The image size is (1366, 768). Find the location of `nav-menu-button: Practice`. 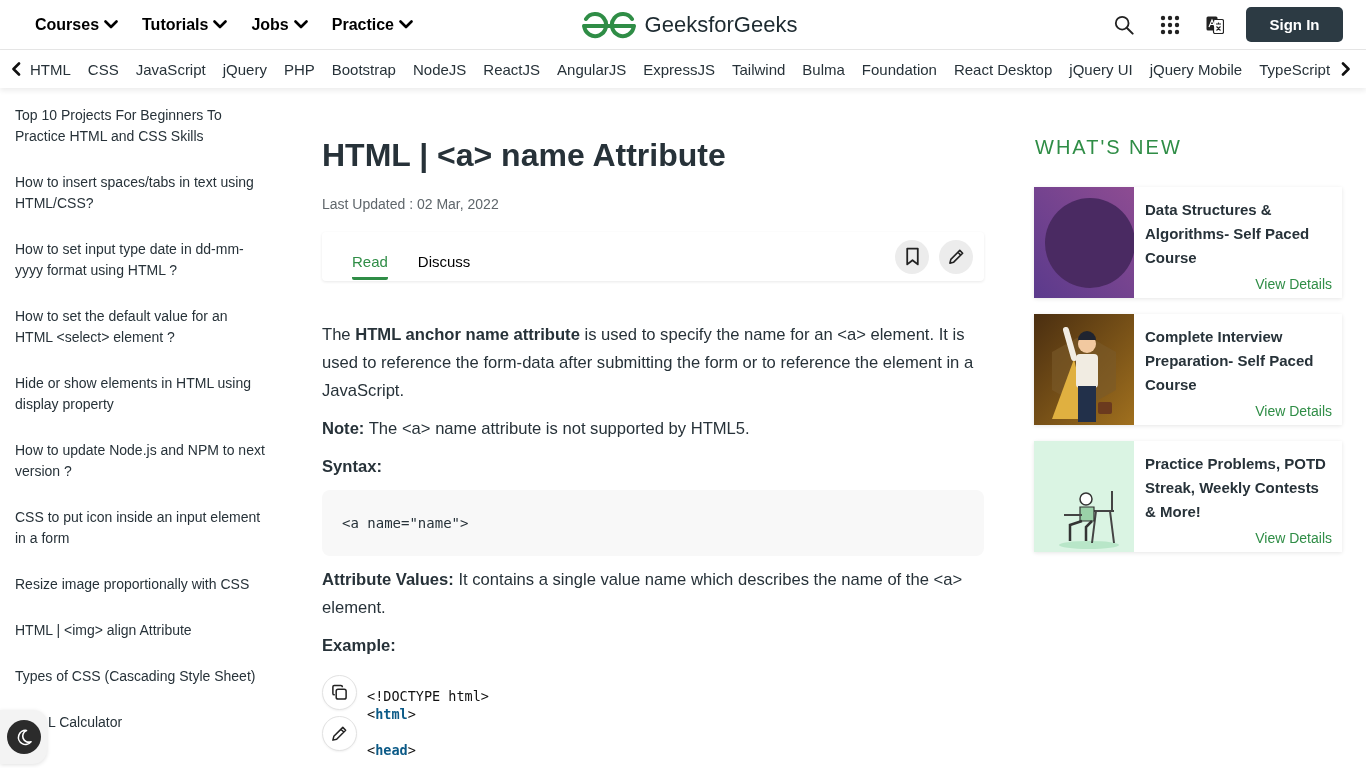

nav-menu-button: Practice is located at coordinates (372, 24).